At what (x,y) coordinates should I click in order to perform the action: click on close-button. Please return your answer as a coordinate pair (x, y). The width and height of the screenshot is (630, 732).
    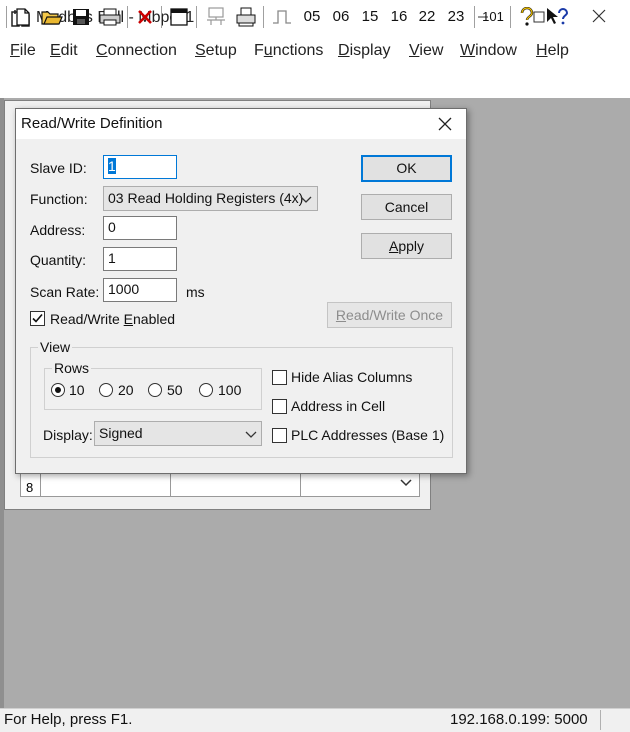
    Looking at the image, I should click on (599, 19).